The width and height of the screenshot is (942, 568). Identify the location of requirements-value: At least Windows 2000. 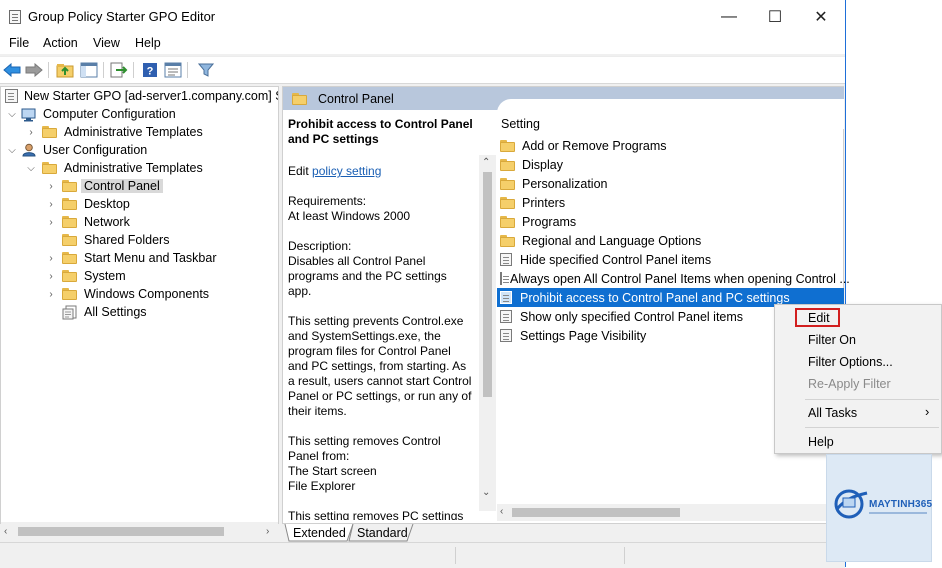
(349, 216).